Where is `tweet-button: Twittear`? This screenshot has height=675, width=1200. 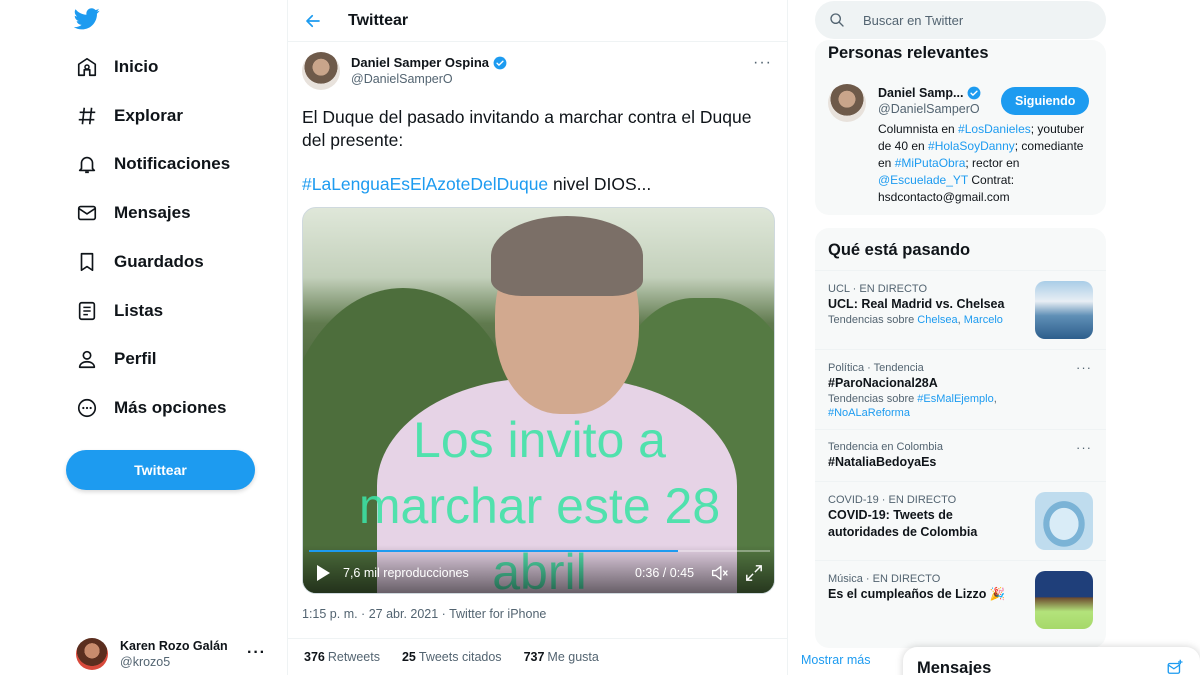 tweet-button: Twittear is located at coordinates (160, 470).